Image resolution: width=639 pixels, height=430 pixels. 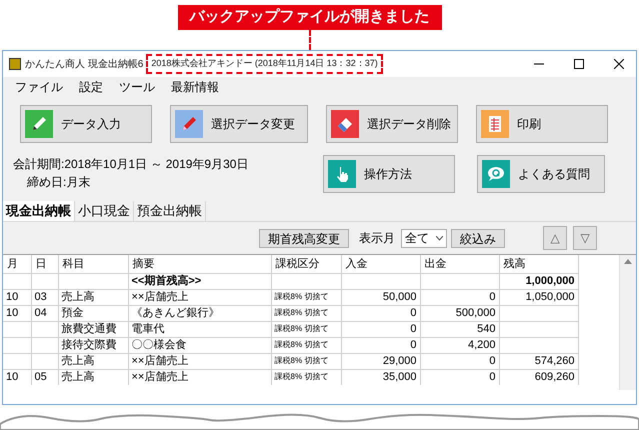 What do you see at coordinates (93, 329) in the screenshot?
I see `table-cell: 旅費交通費` at bounding box center [93, 329].